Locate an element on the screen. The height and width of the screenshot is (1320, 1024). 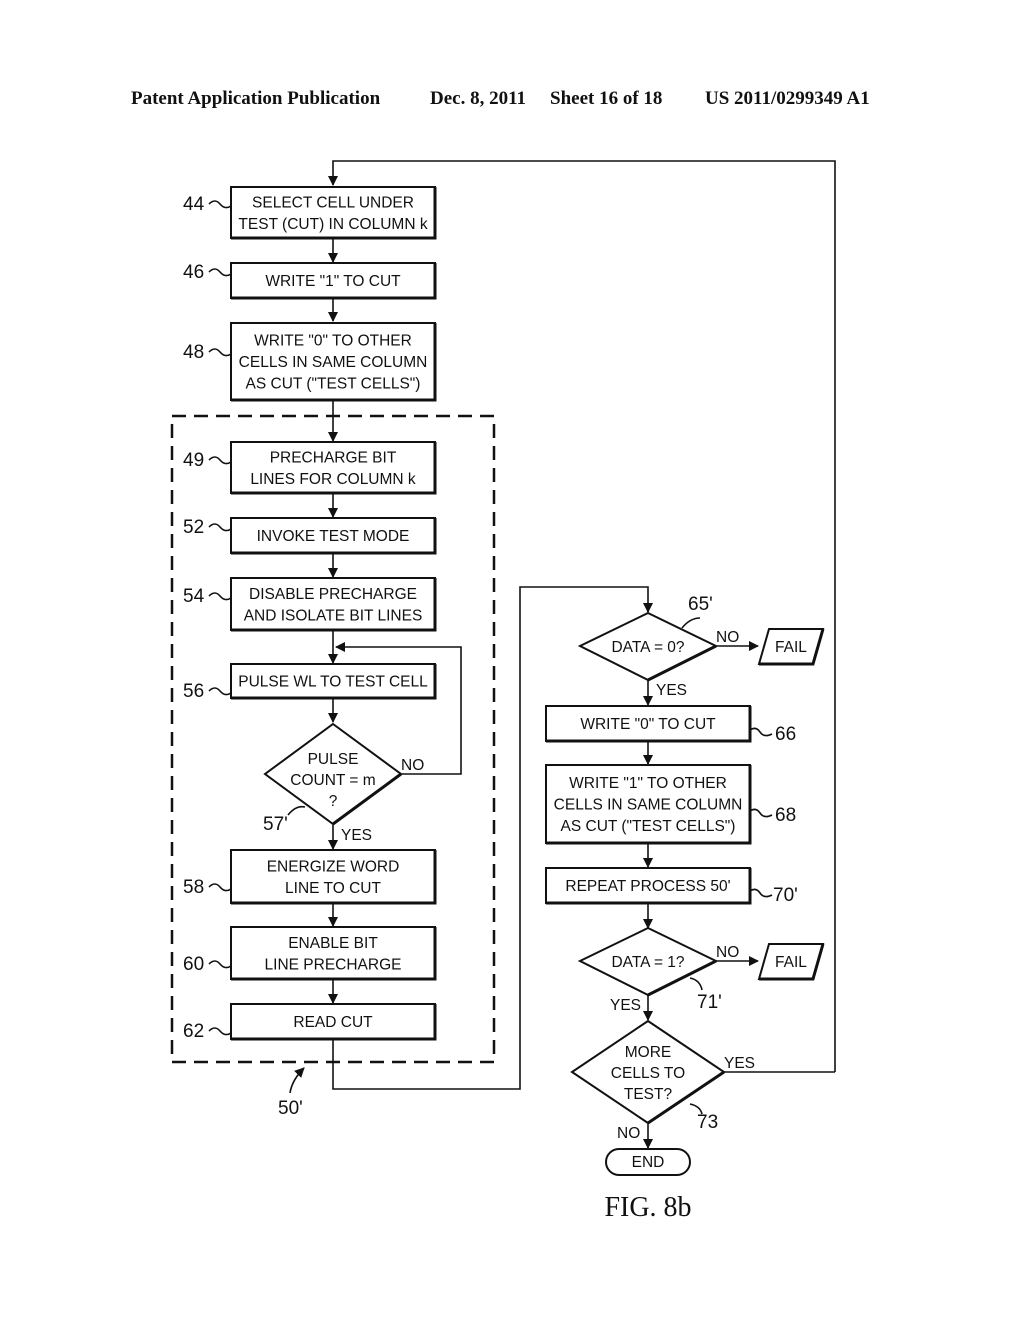
decision-65-no-label: NO is located at coordinates (727, 637).